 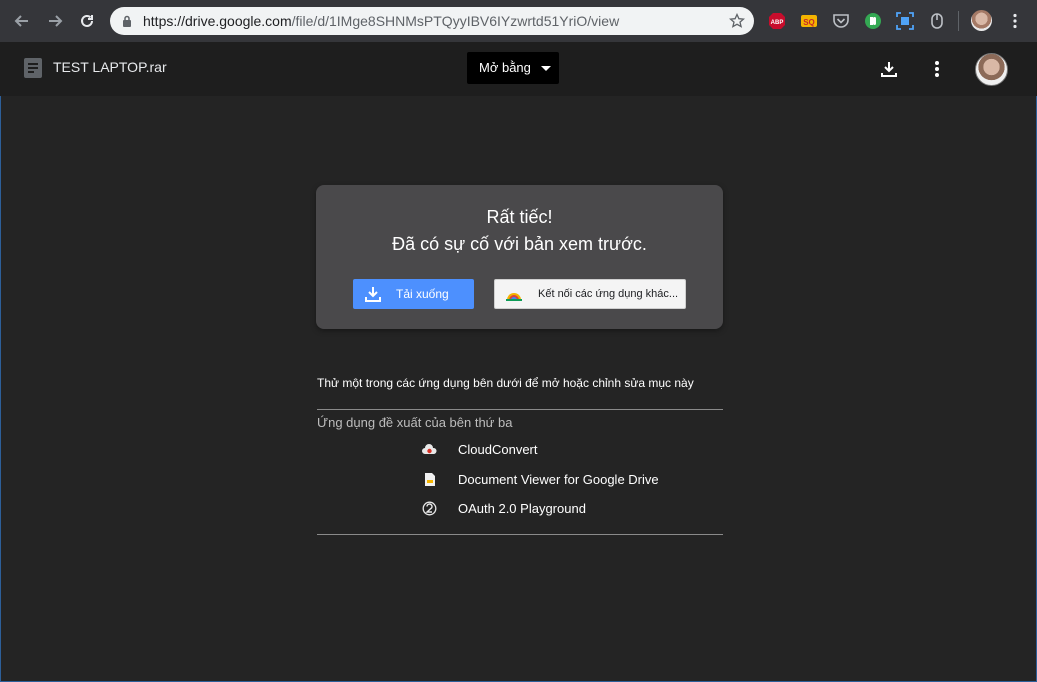 I want to click on mouse-extension, so click(x=937, y=21).